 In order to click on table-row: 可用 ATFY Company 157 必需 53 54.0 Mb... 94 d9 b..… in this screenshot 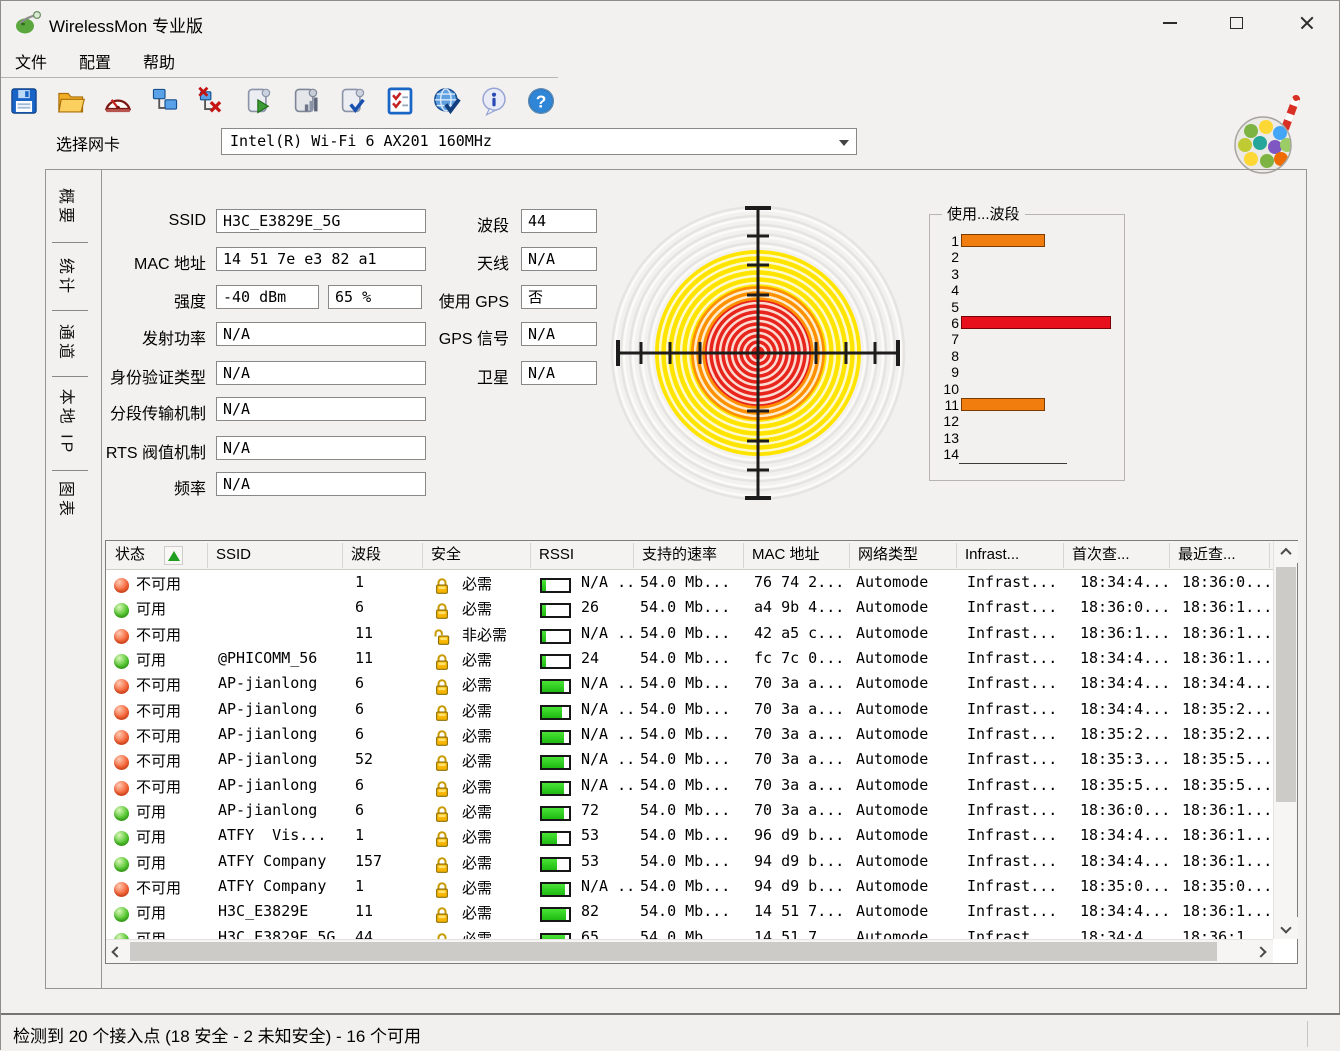, I will do `click(689, 864)`.